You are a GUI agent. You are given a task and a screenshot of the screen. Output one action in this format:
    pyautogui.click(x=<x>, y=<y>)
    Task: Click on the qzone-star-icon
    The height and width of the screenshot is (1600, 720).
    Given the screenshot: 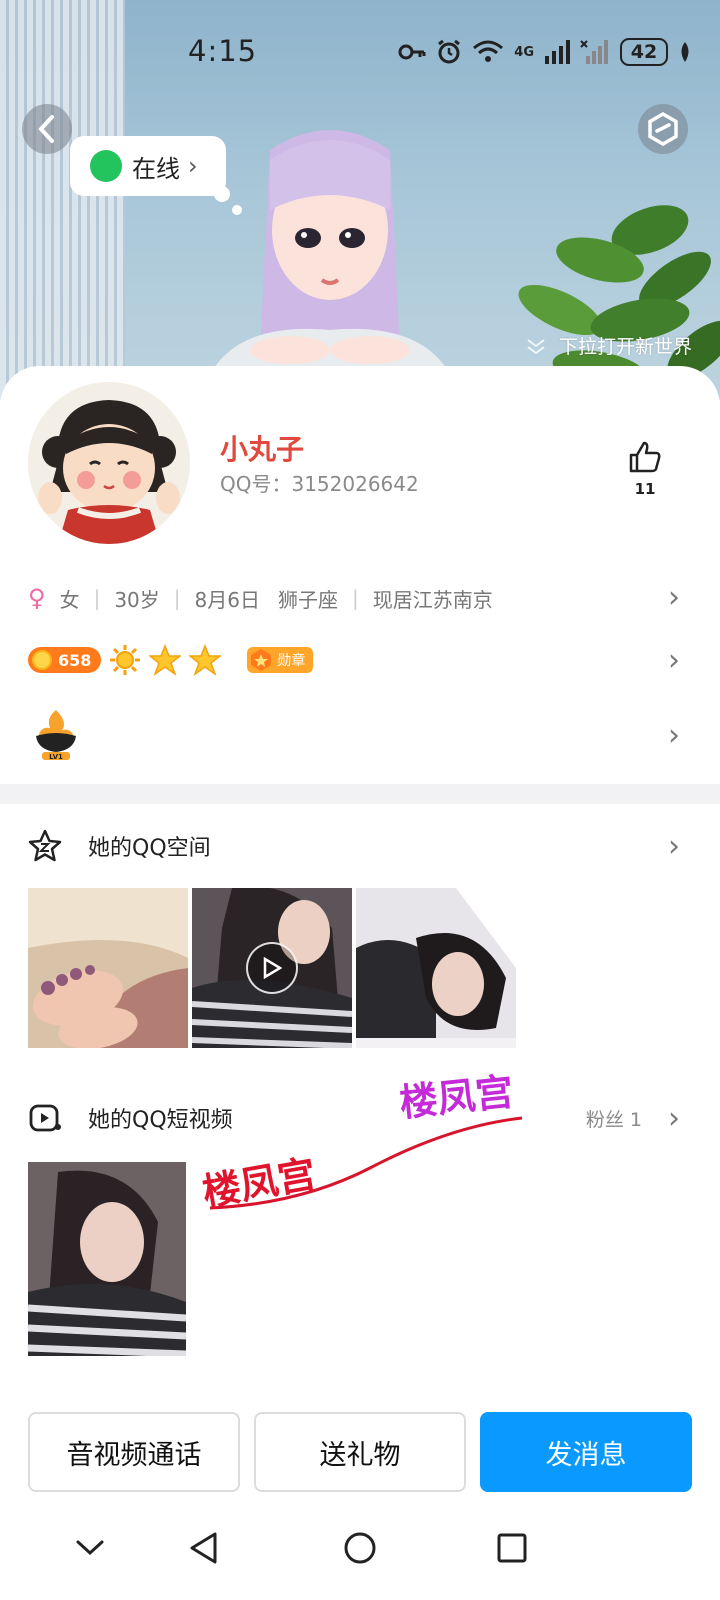 What is the action you would take?
    pyautogui.click(x=45, y=845)
    